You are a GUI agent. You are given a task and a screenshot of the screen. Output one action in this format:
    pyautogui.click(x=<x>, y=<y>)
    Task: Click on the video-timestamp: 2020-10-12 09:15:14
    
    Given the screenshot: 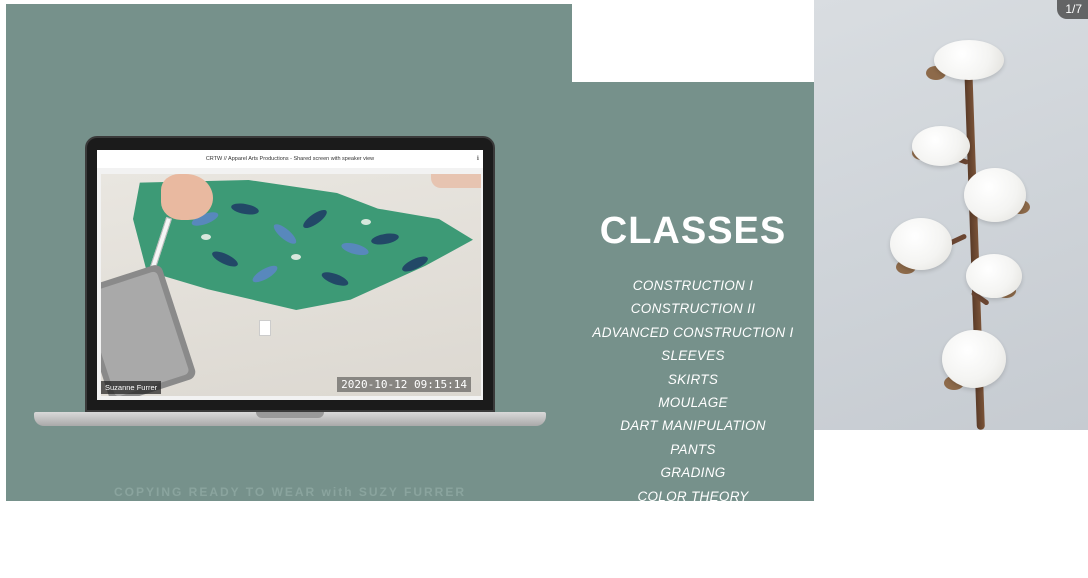 What is the action you would take?
    pyautogui.click(x=404, y=384)
    